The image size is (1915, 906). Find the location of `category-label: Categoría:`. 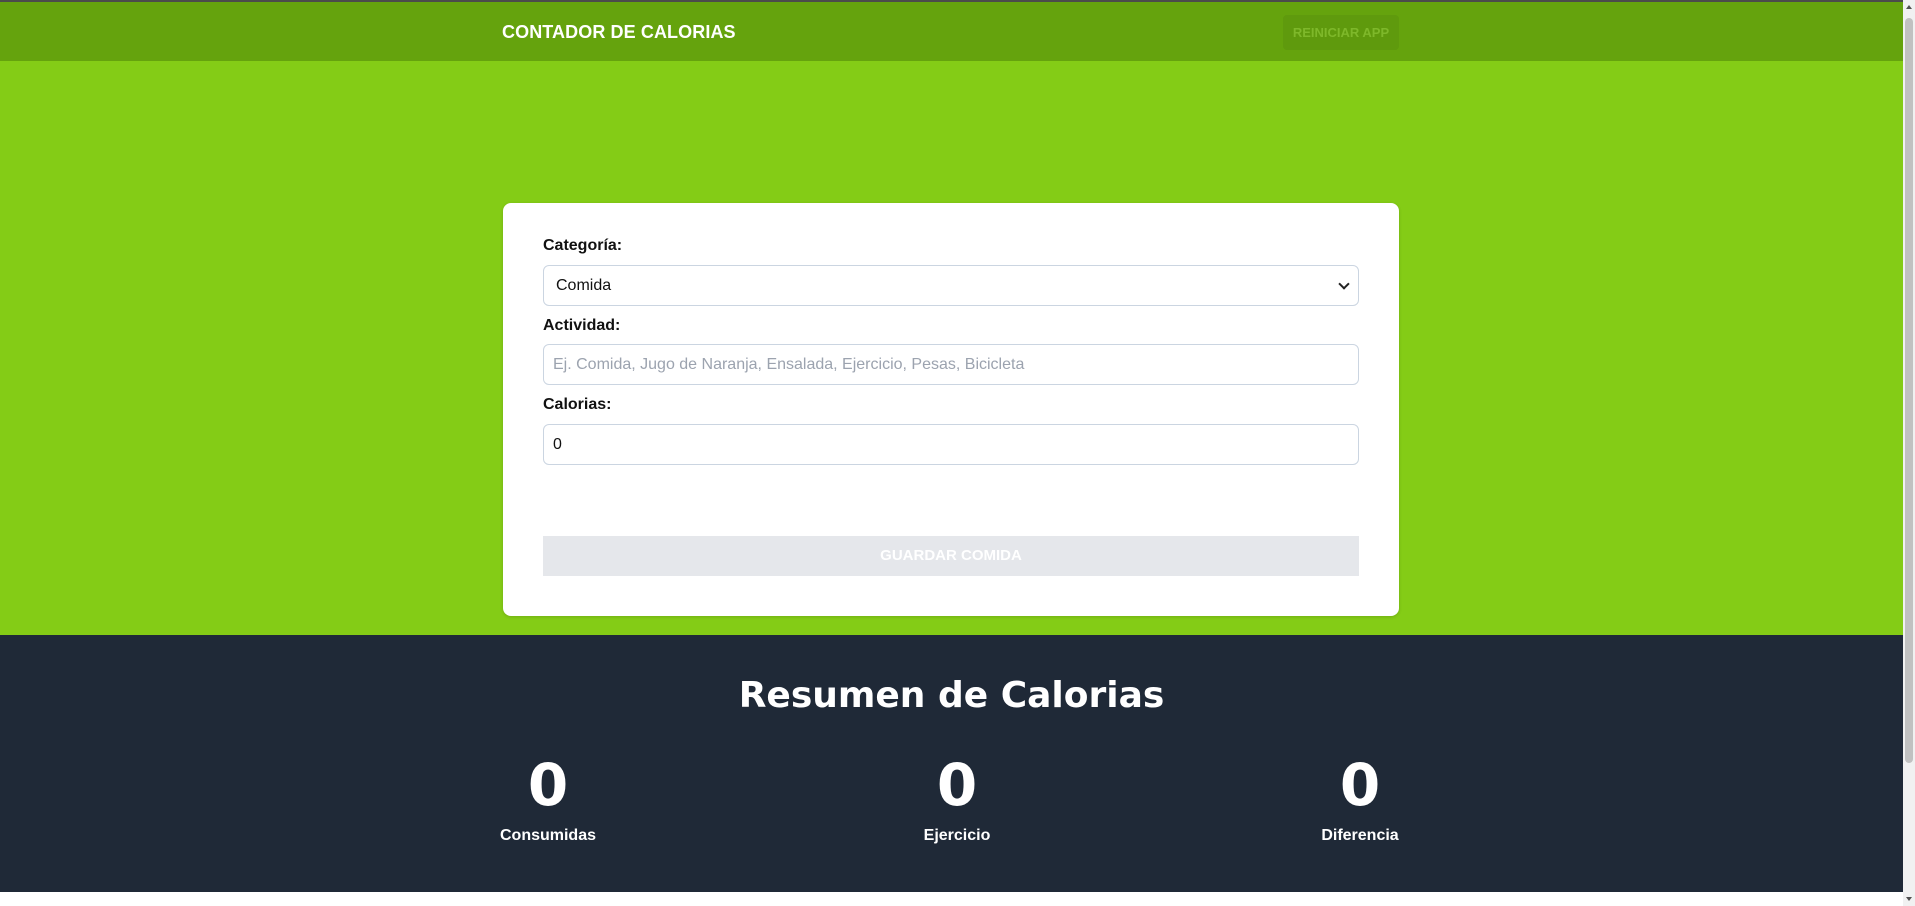

category-label: Categoría: is located at coordinates (583, 245).